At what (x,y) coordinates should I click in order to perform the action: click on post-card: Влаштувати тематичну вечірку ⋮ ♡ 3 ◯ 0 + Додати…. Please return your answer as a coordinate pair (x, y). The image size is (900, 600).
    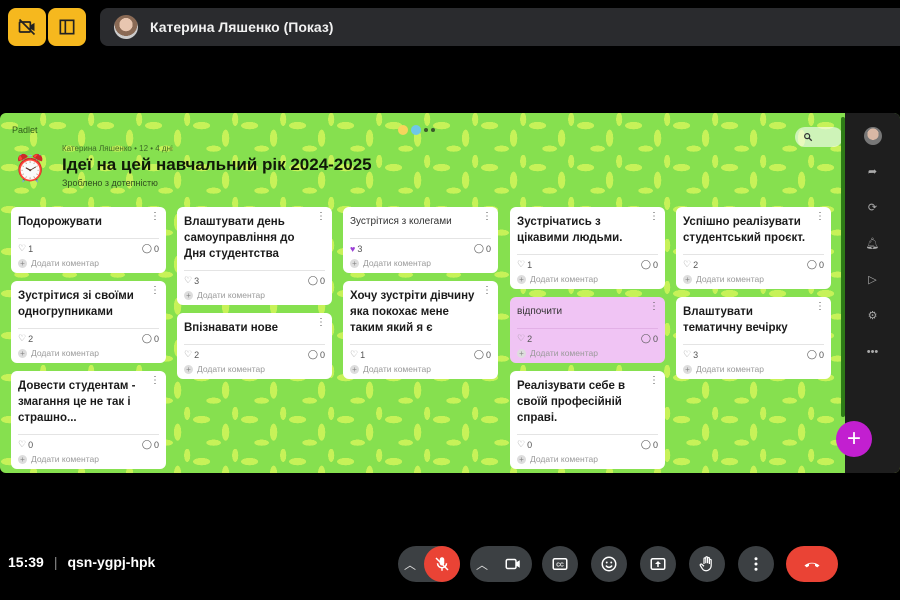
    Looking at the image, I should click on (753, 338).